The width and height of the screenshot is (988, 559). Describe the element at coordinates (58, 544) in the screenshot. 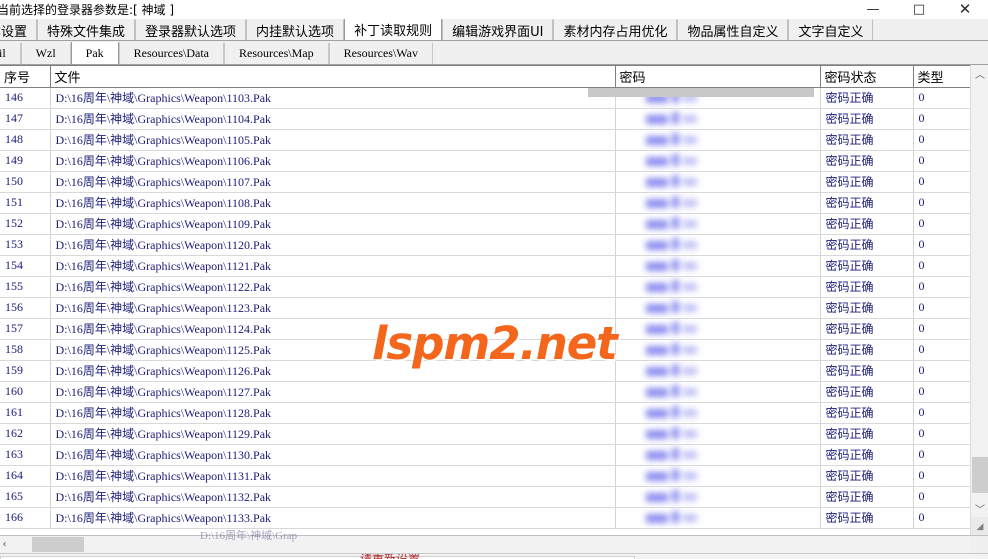

I see `horizontal-scroll-thumb` at that location.